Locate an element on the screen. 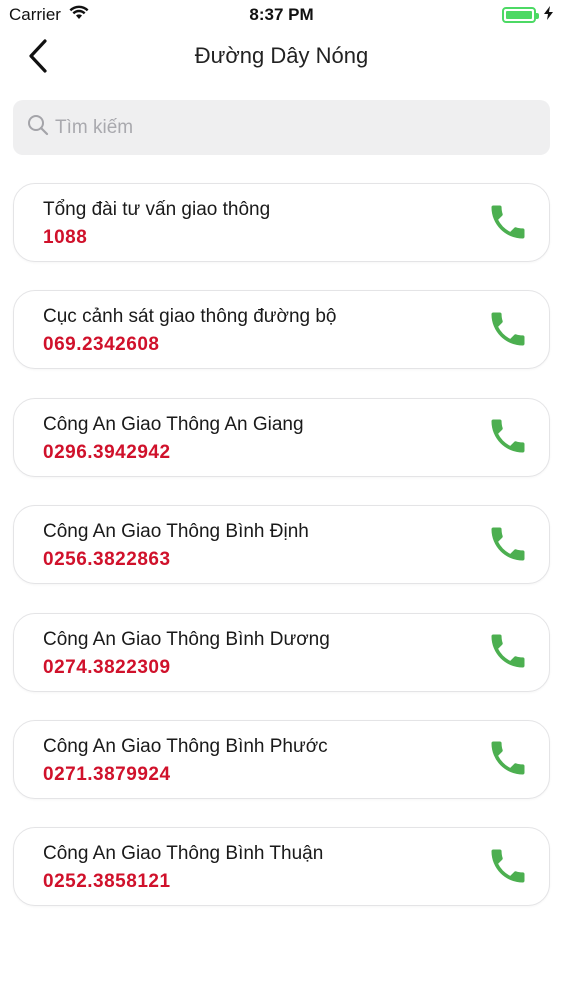  search-bar is located at coordinates (281, 127).